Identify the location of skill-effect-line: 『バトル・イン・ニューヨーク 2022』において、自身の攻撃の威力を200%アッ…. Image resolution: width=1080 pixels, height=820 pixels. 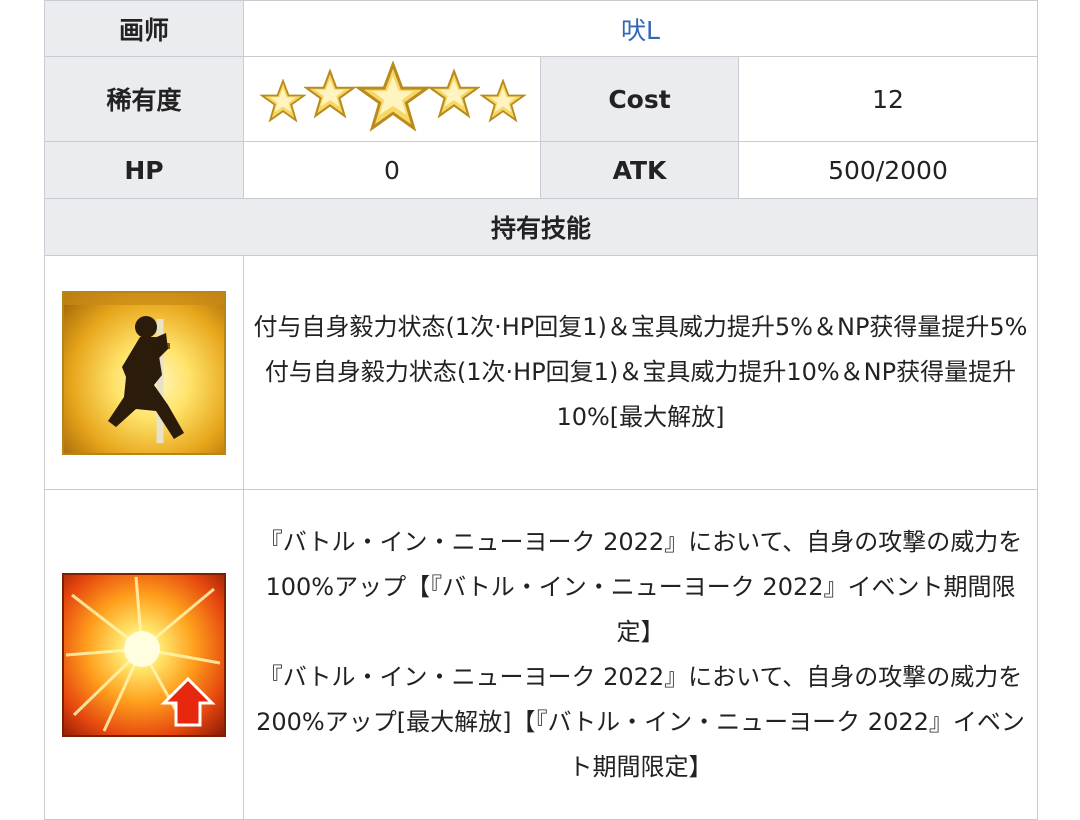
(640, 721).